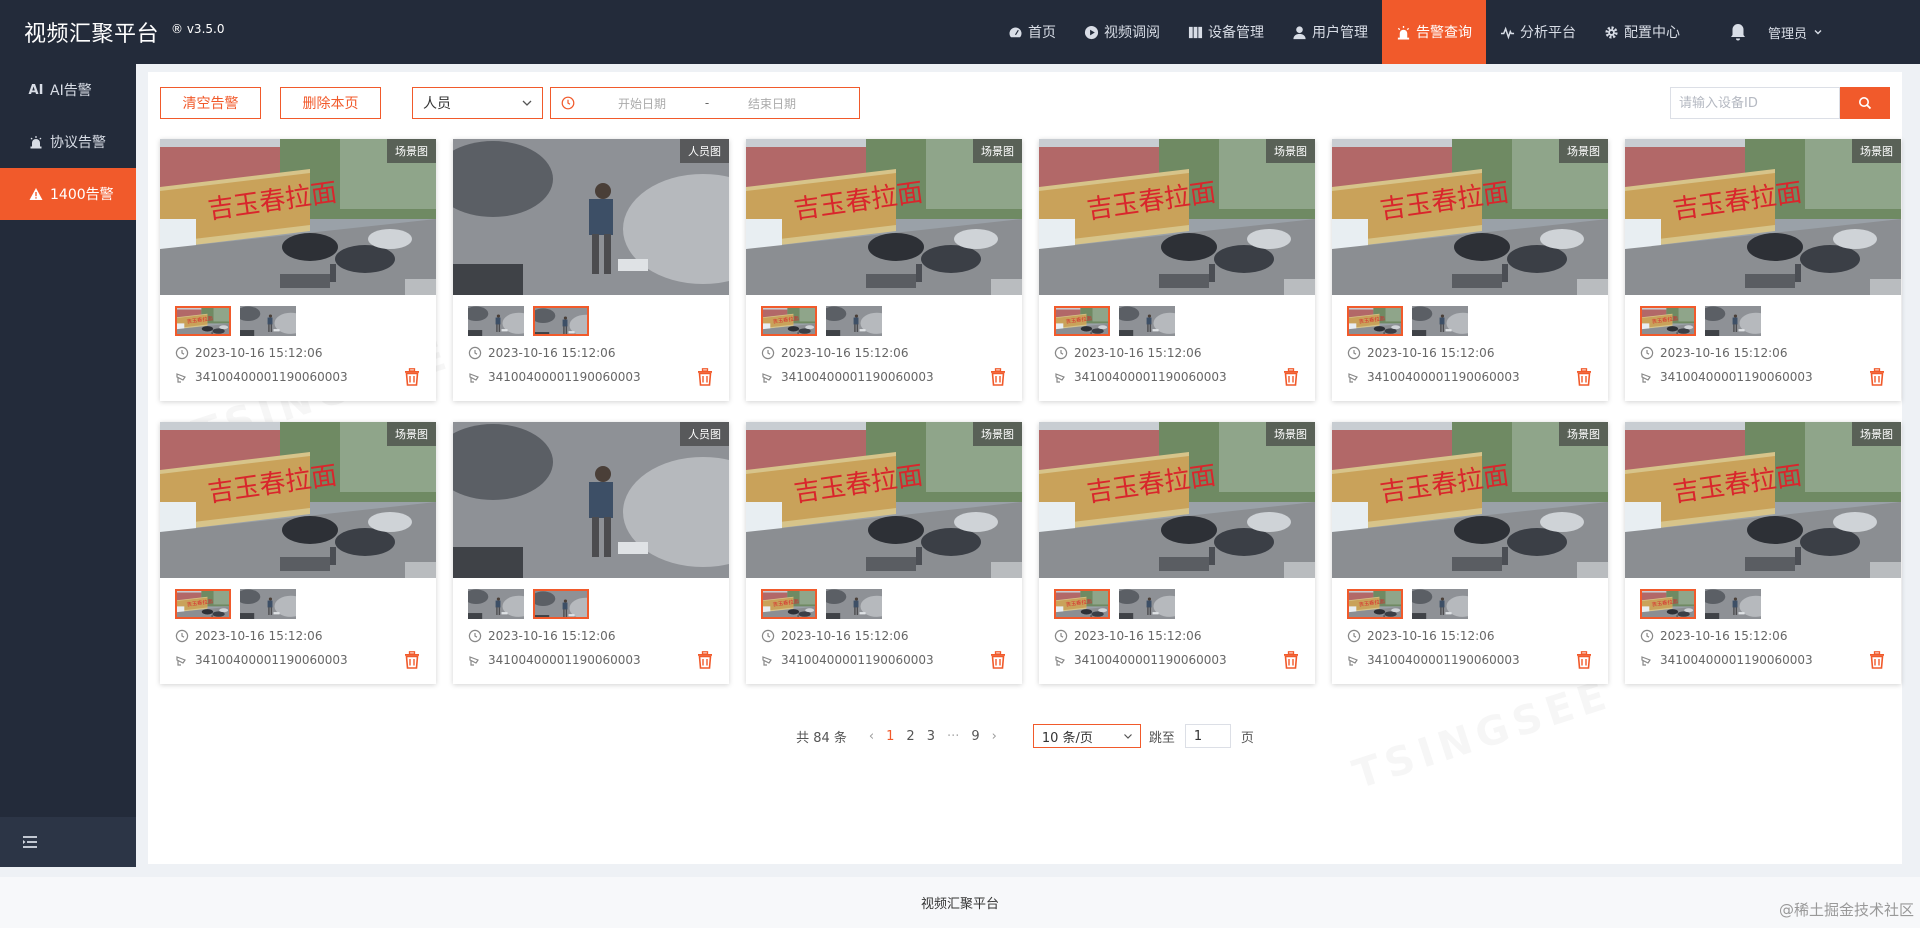  I want to click on search-icon, so click(1865, 103).